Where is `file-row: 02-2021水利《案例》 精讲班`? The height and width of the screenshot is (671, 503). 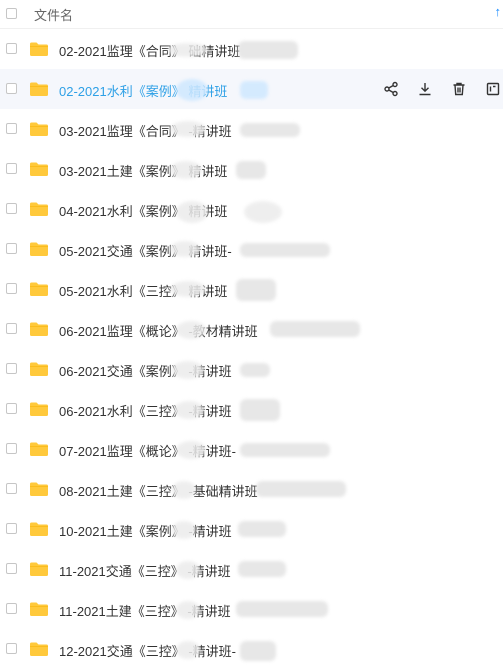
file-row: 02-2021水利《案例》 精讲班 is located at coordinates (251, 89).